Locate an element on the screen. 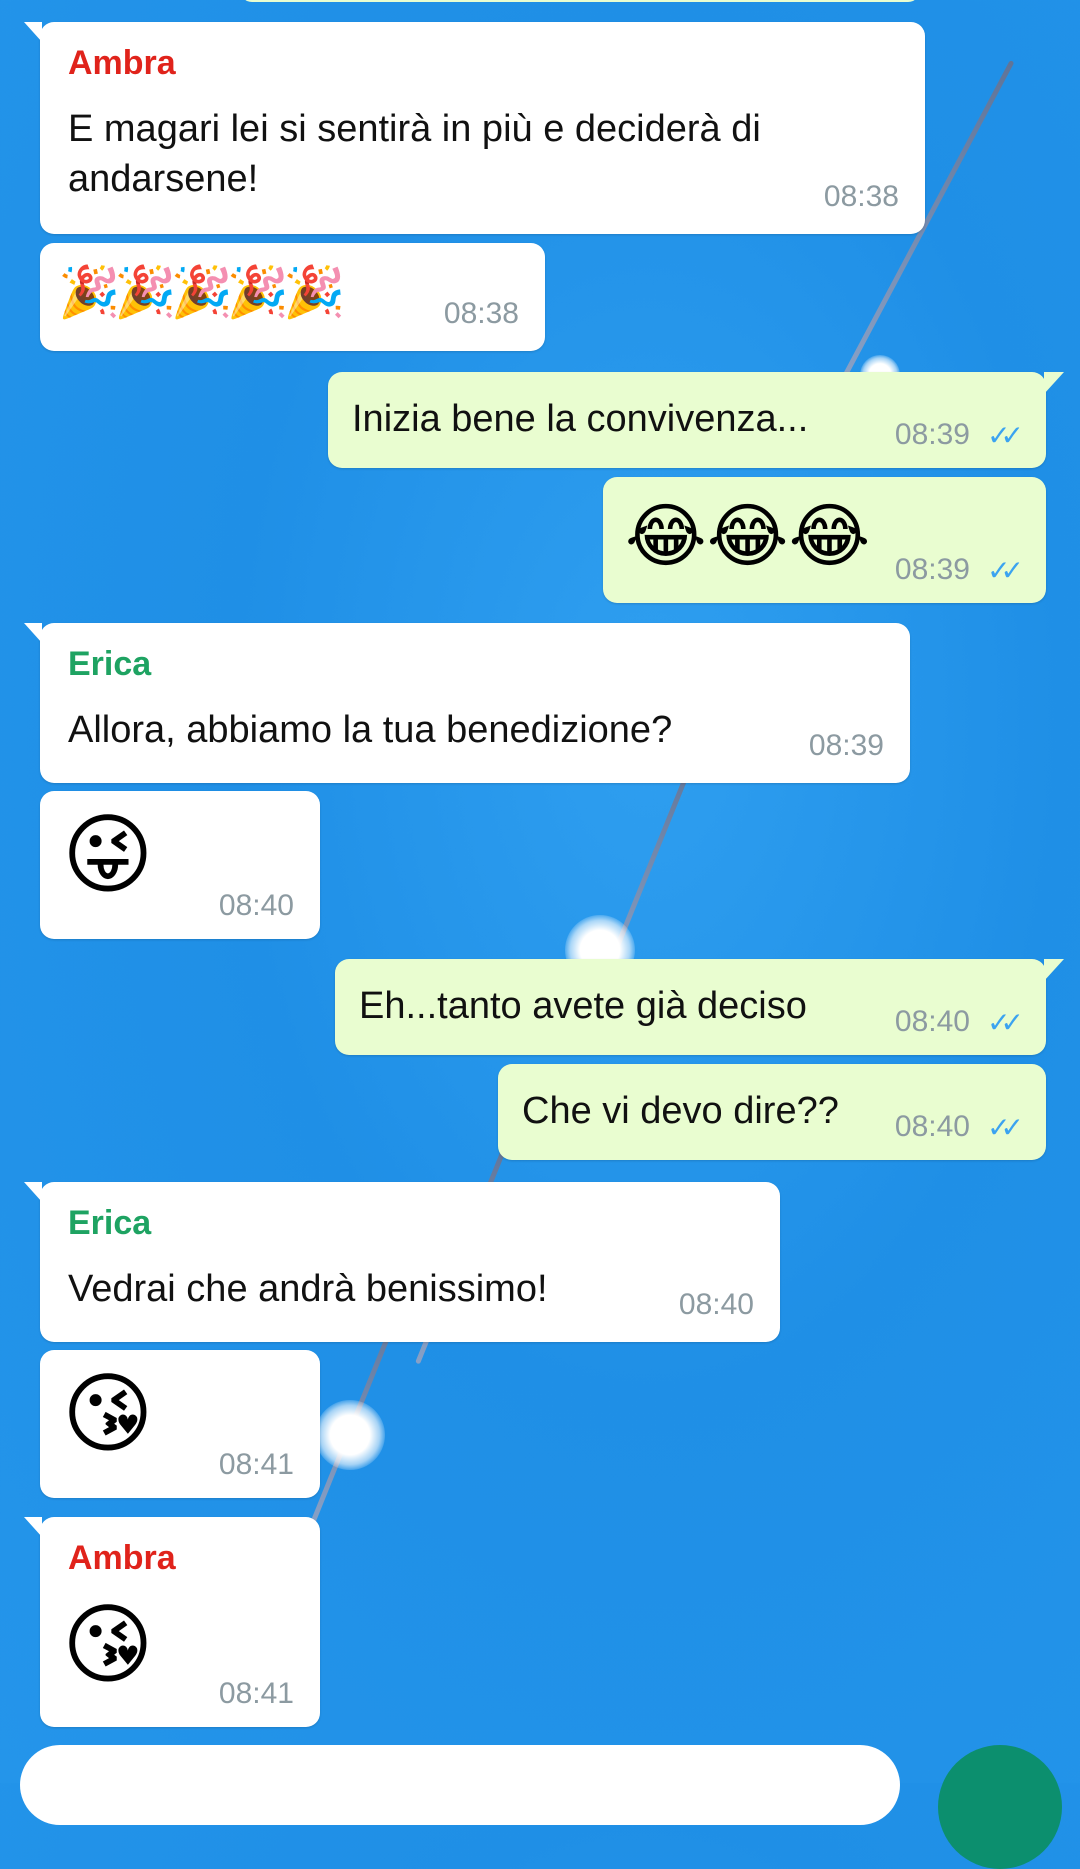  incoming-message: Erica Vedrai che andrà benissimo! 08:40 is located at coordinates (402, 1262).